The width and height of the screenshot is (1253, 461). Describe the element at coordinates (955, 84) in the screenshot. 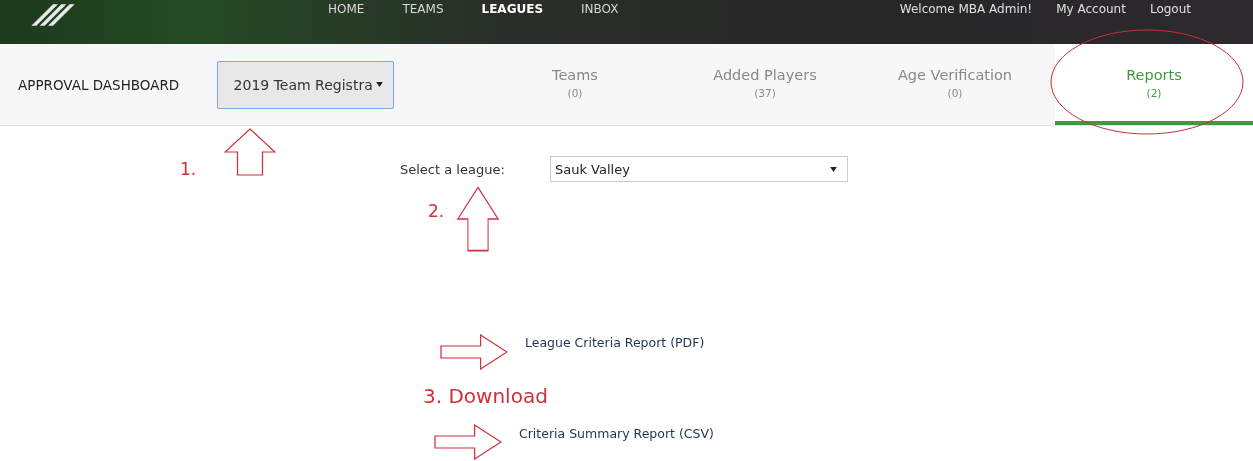

I see `tab: Age Verification (0)` at that location.